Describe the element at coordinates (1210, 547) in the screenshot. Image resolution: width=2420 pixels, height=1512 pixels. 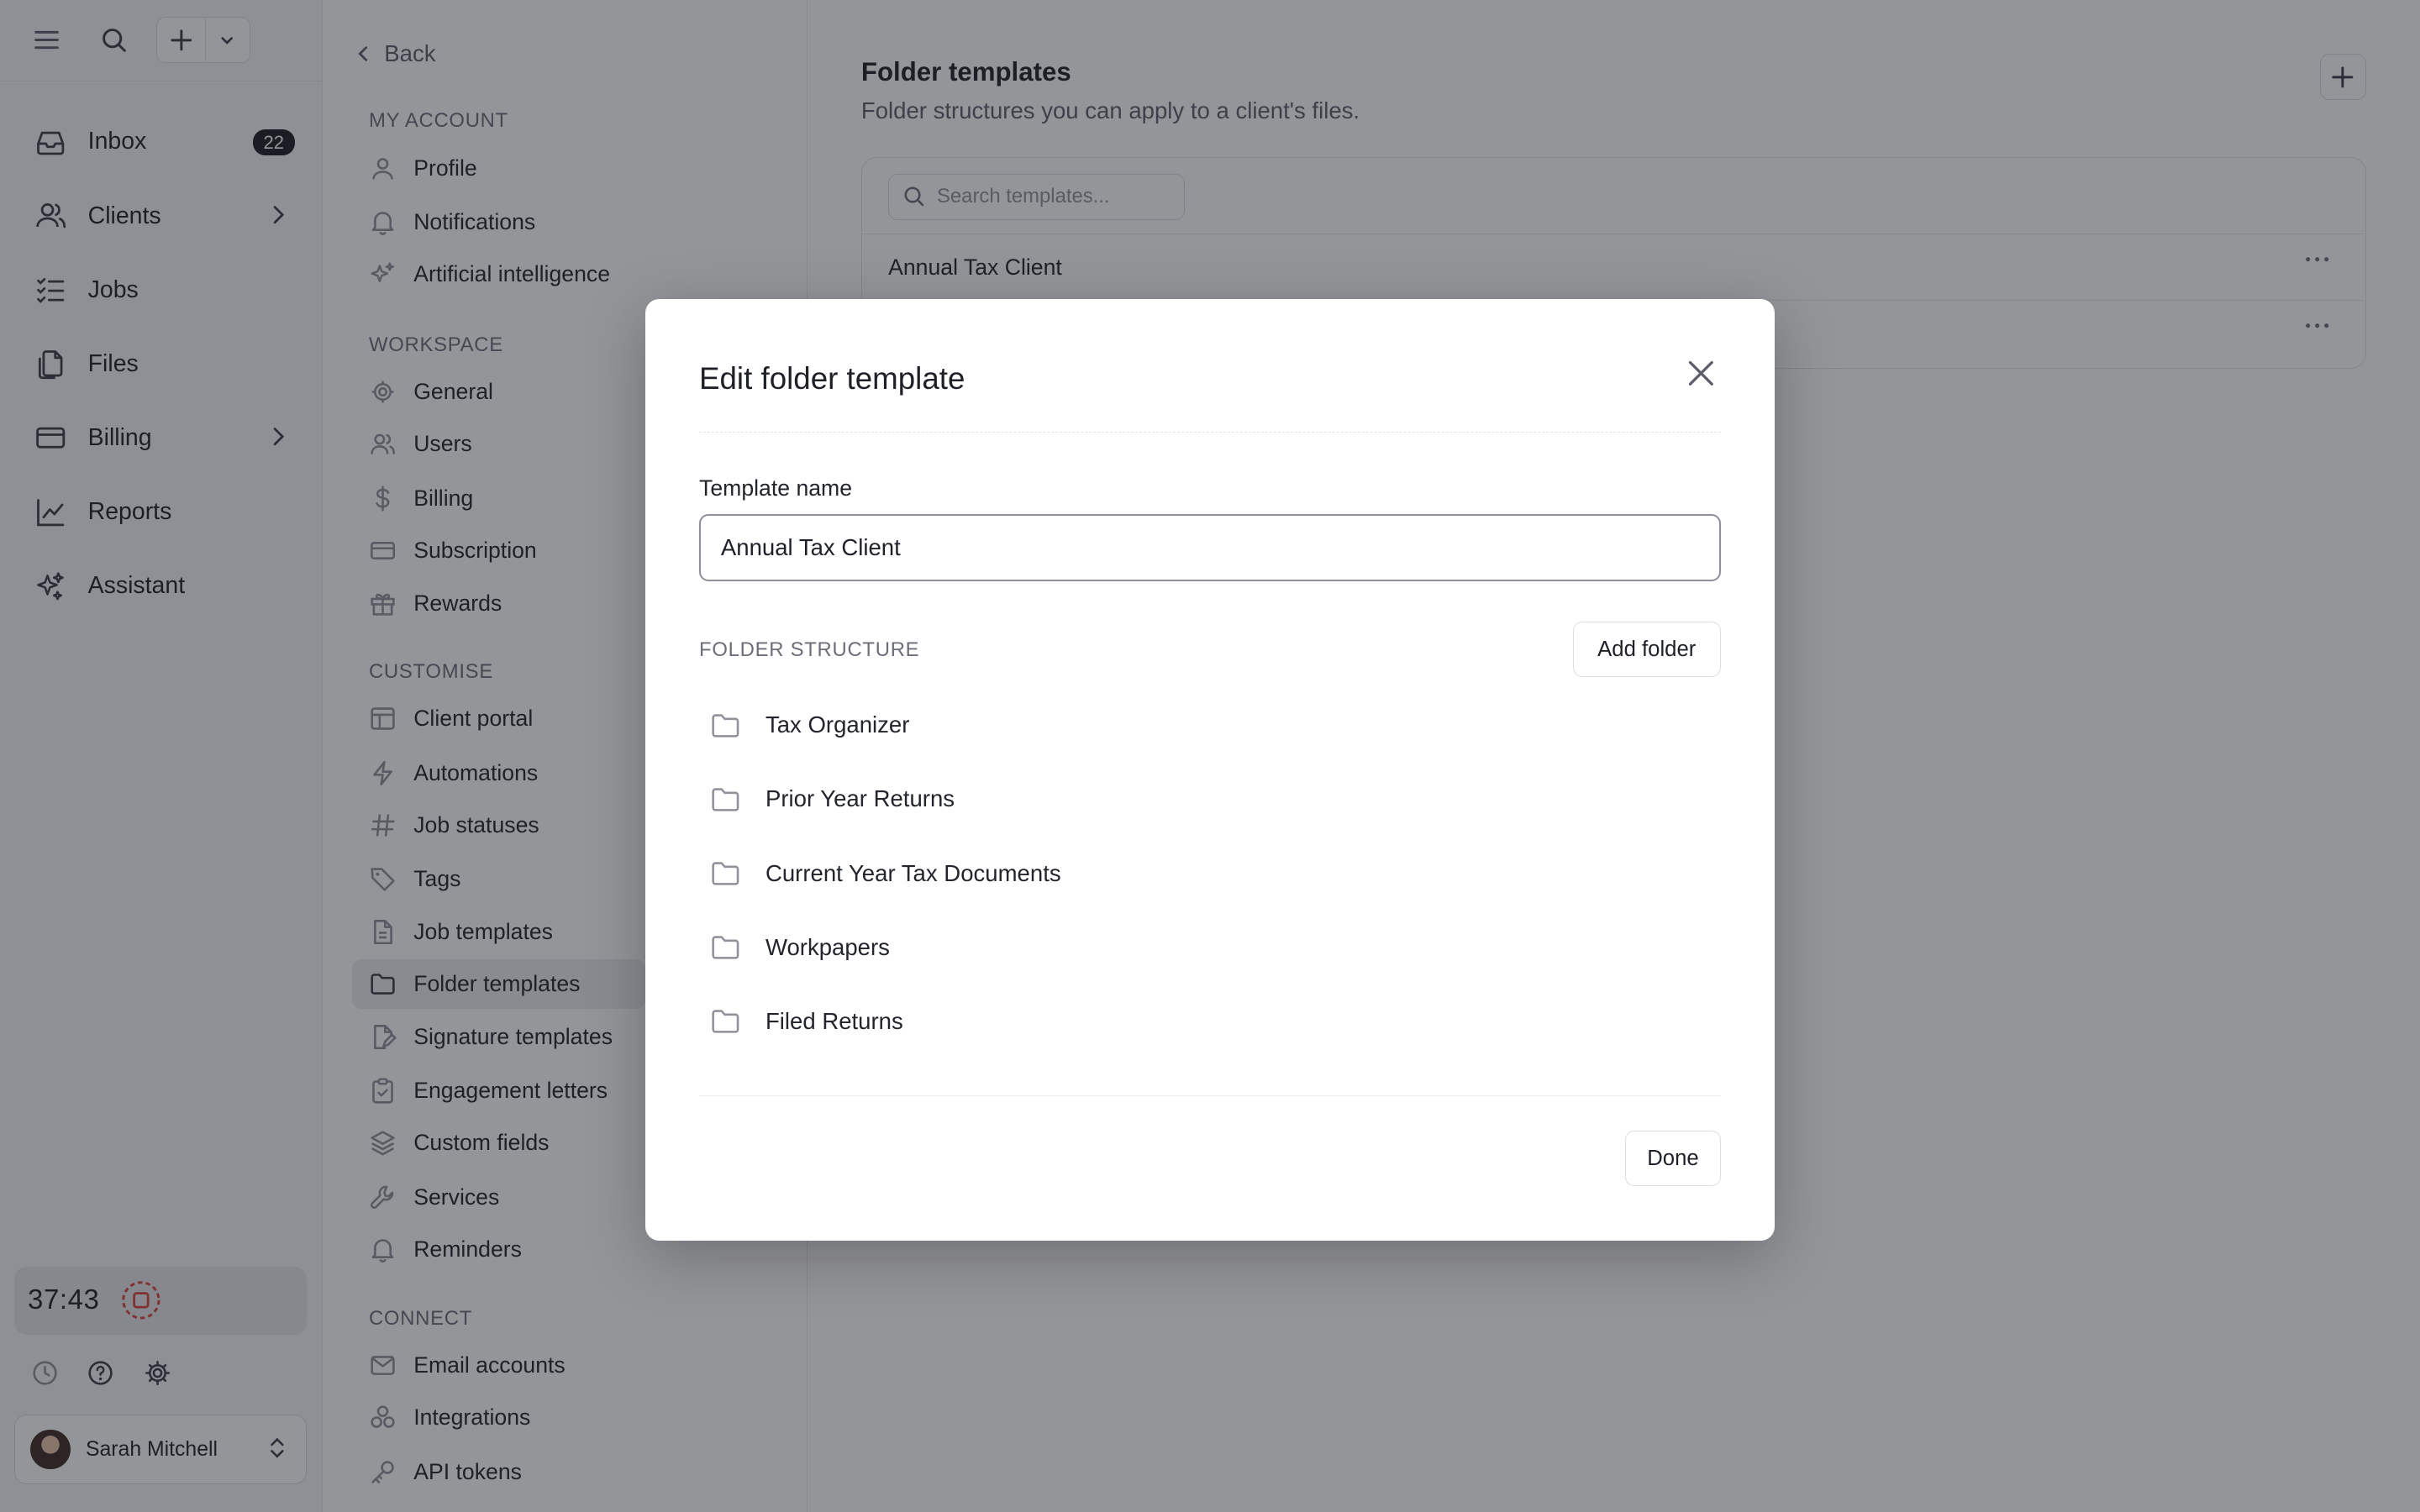
I see `template-name-input: Annual Tax Client` at that location.